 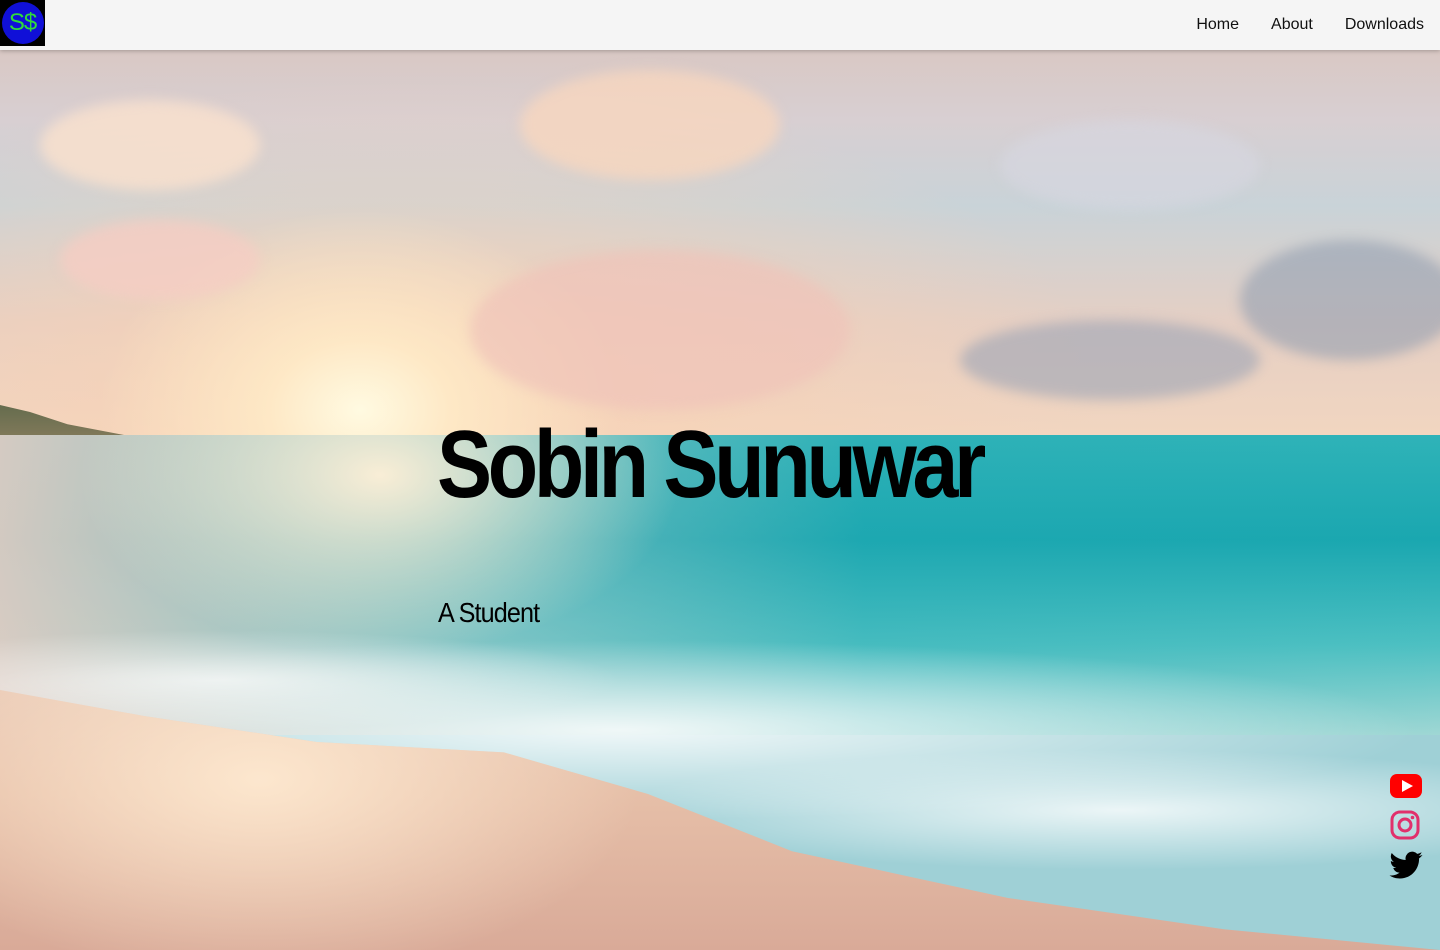 I want to click on instagram-link, so click(x=1406, y=826).